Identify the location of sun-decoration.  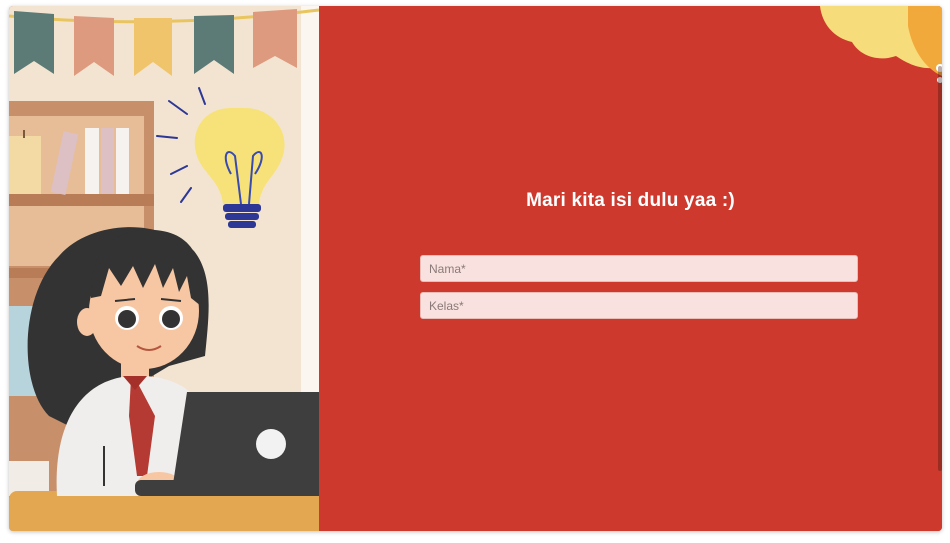
(881, 44).